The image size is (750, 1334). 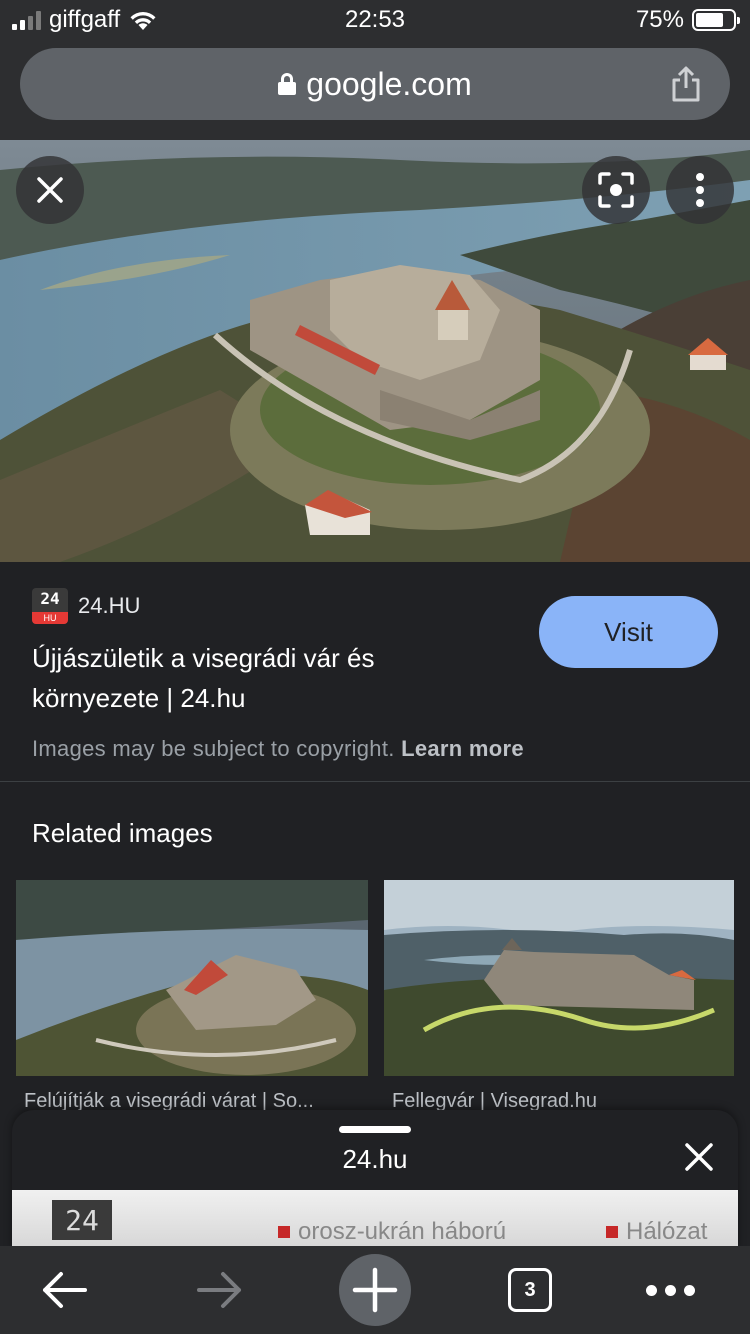 I want to click on lens-search-button, so click(x=616, y=190).